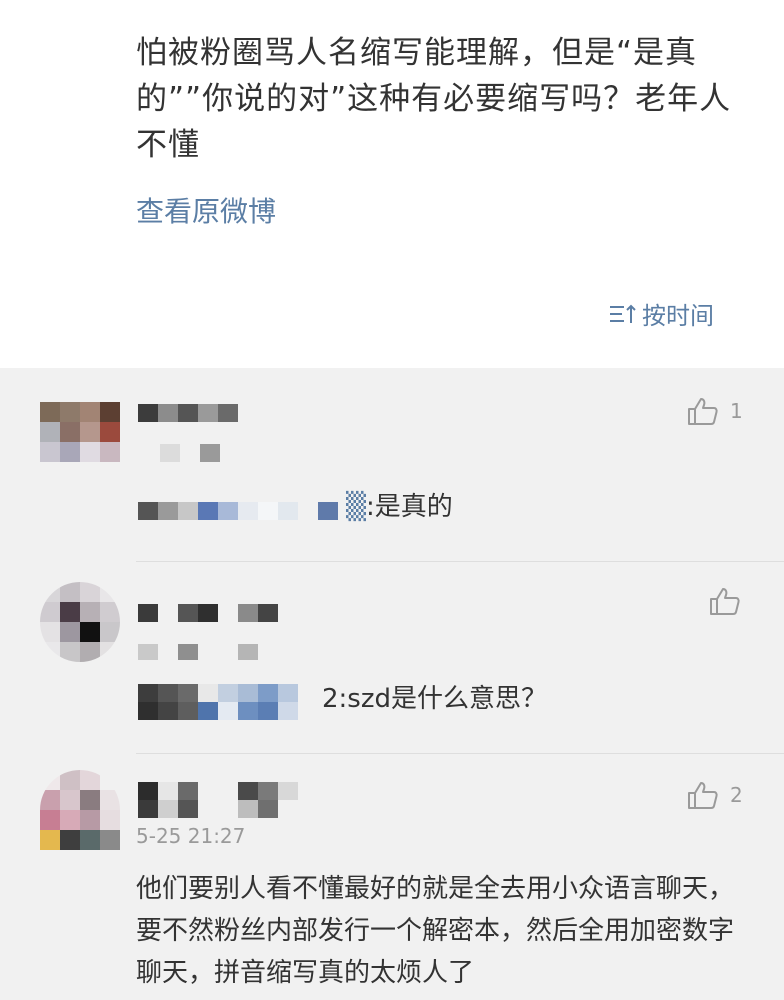  I want to click on like-count: 2, so click(736, 795).